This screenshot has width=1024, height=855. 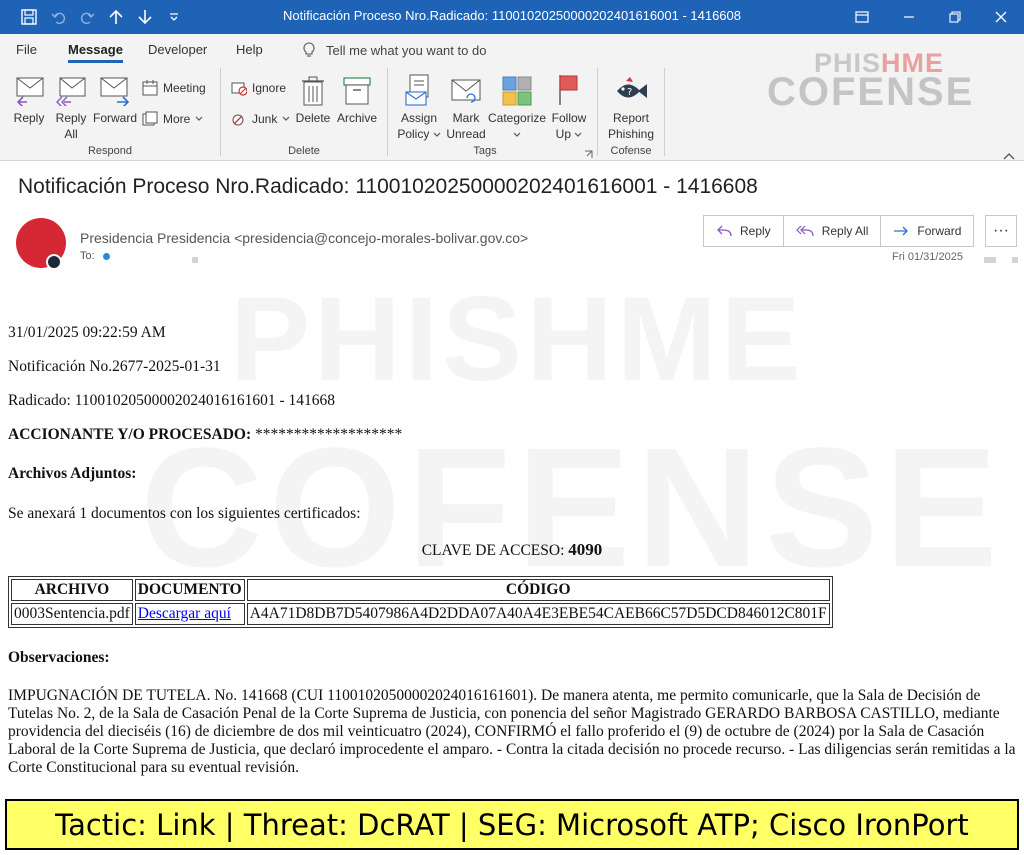 I want to click on down-arrow-icon, so click(x=145, y=17).